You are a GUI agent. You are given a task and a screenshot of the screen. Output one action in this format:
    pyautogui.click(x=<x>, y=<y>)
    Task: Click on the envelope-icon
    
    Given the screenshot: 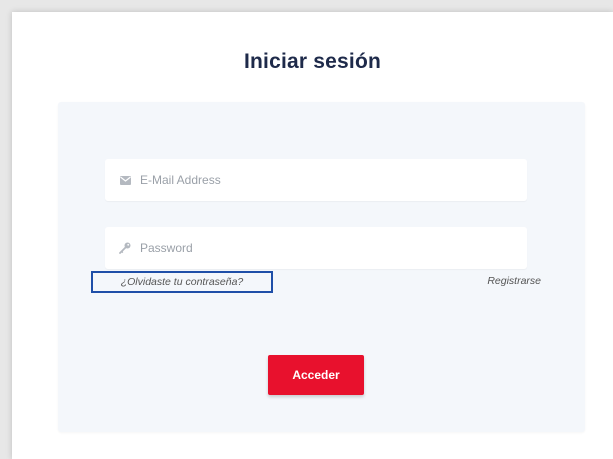 What is the action you would take?
    pyautogui.click(x=125, y=180)
    